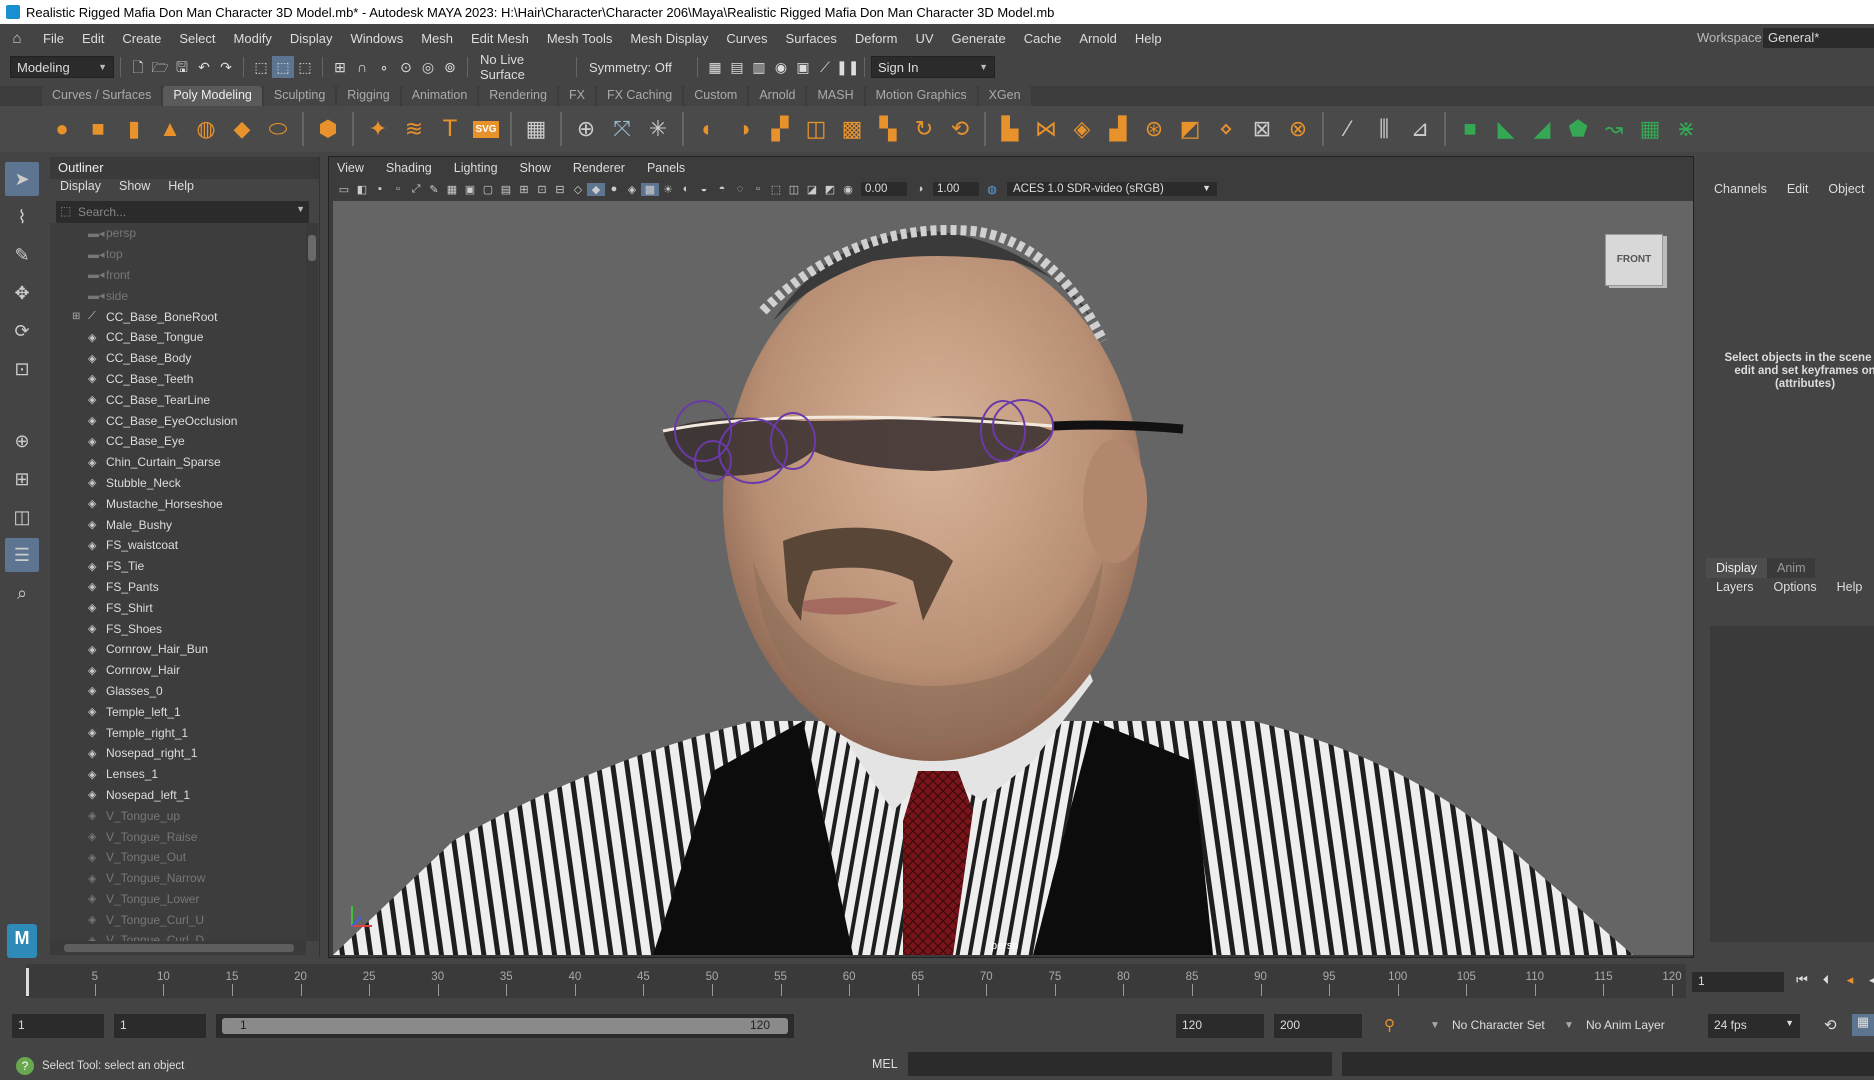 The height and width of the screenshot is (1080, 1874). I want to click on grease-pencil-icon: ✎, so click(434, 189).